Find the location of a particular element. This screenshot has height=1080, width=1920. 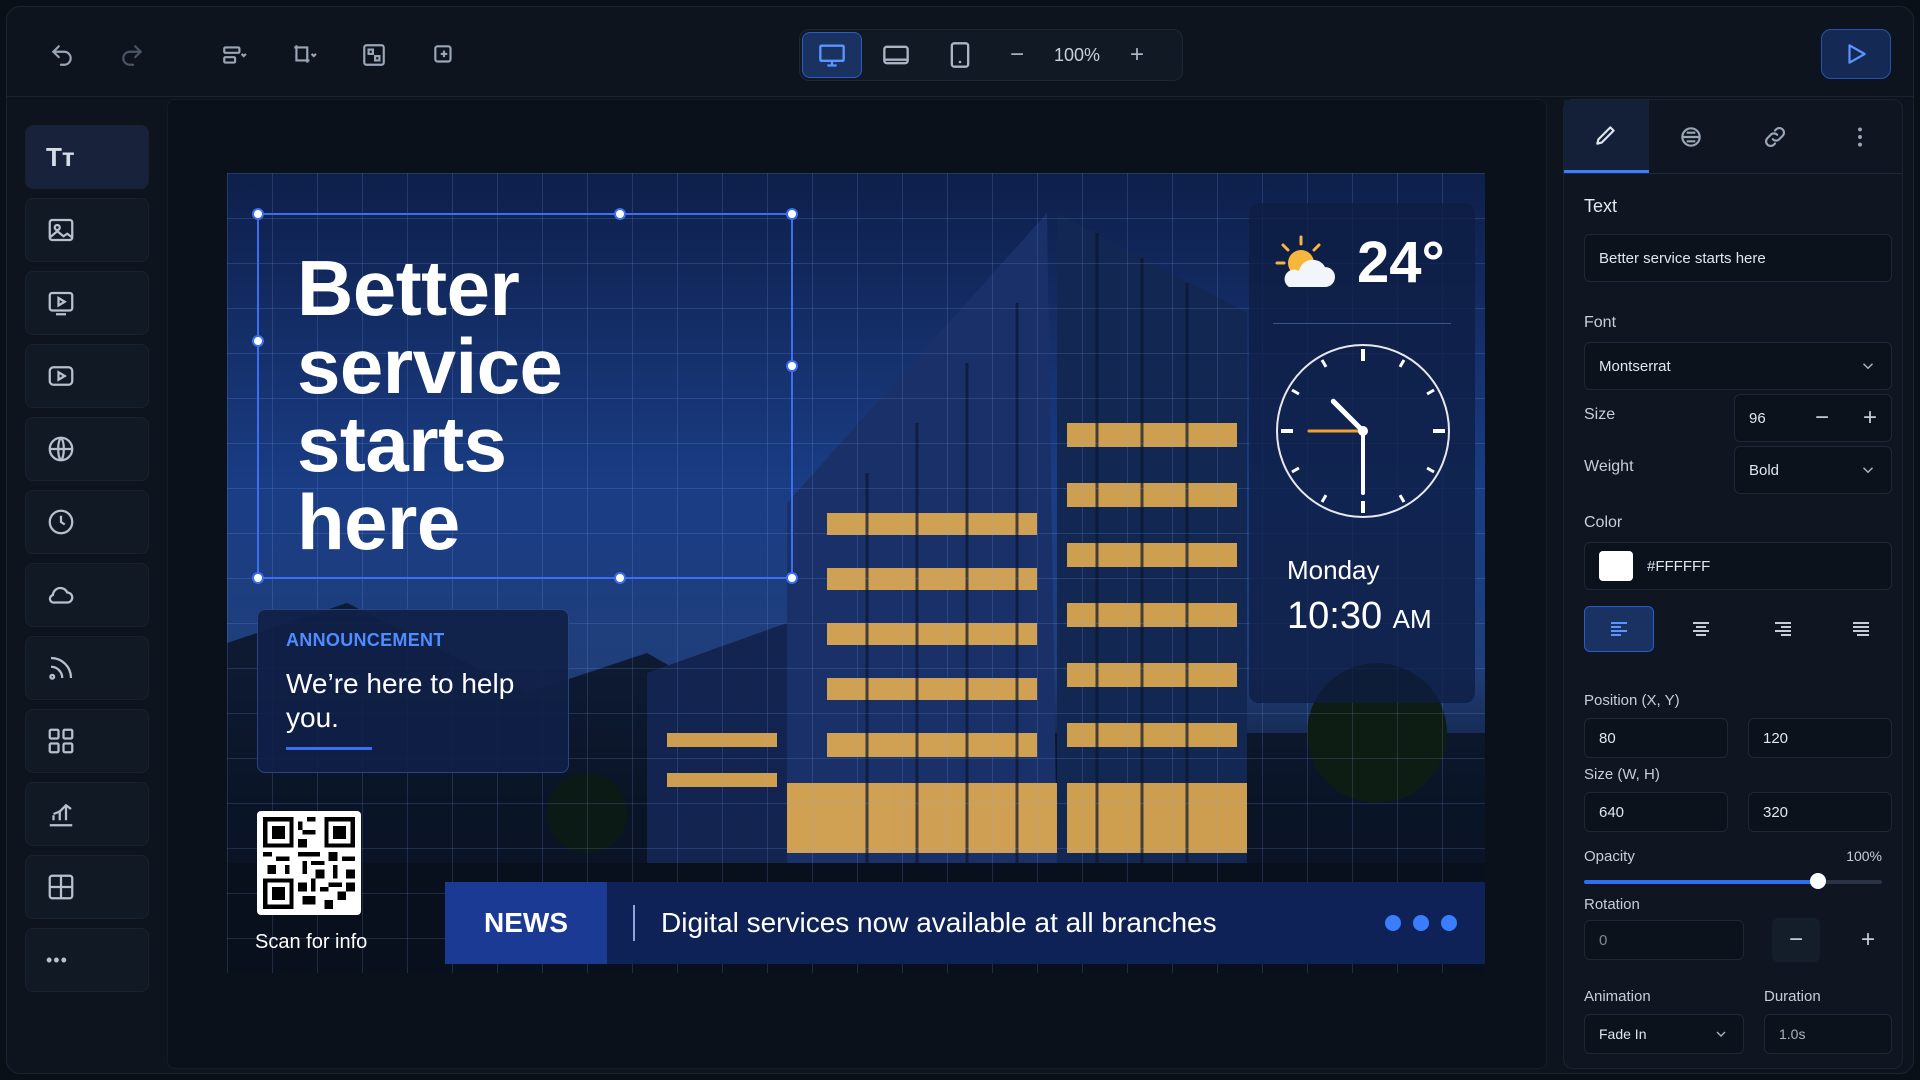

duplicate-tool-button is located at coordinates (444, 55).